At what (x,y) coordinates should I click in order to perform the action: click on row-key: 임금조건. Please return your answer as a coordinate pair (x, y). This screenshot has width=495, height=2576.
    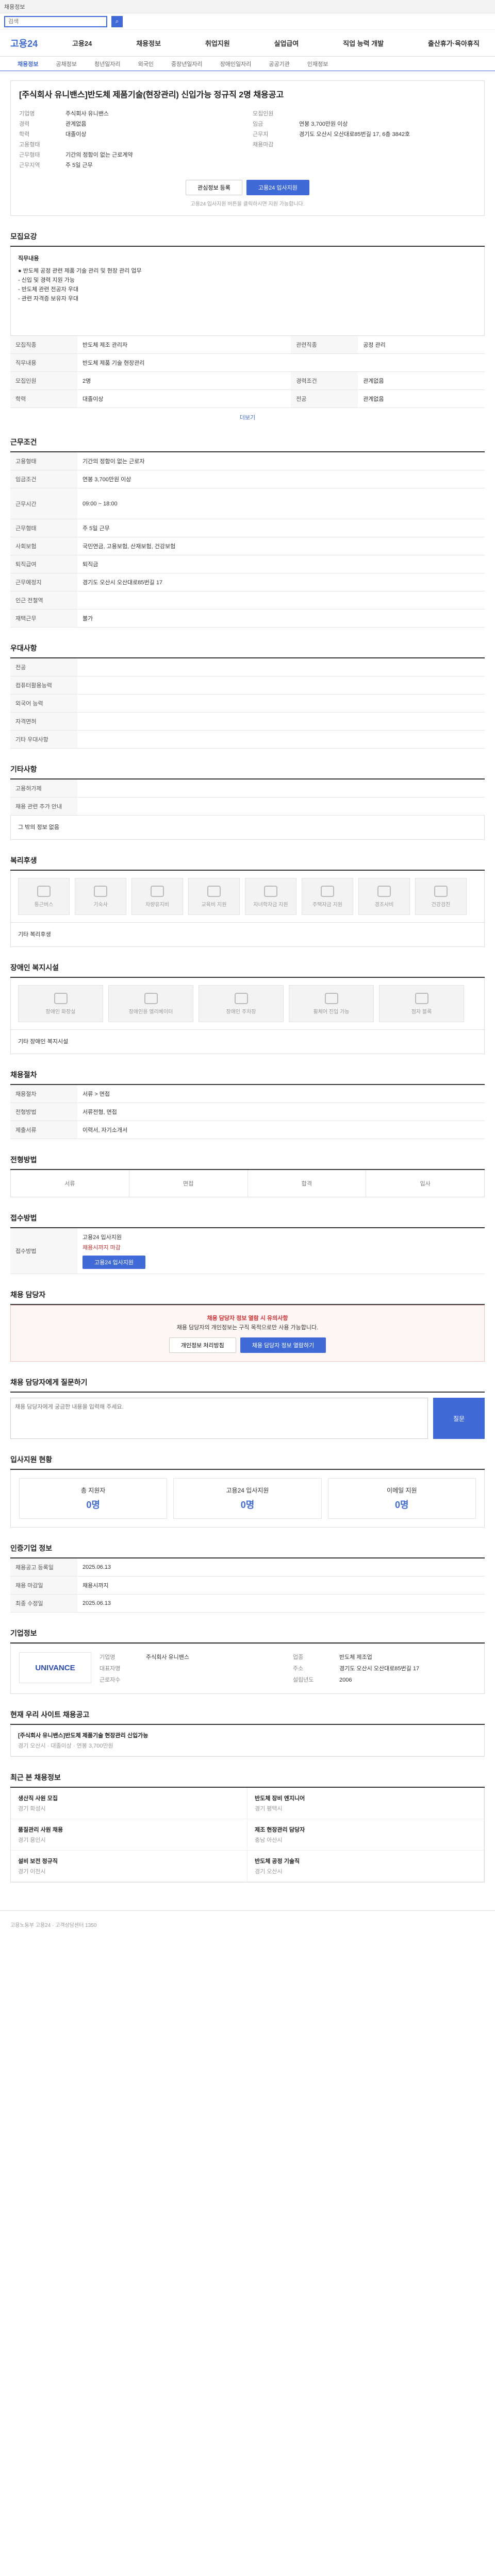
    Looking at the image, I should click on (43, 479).